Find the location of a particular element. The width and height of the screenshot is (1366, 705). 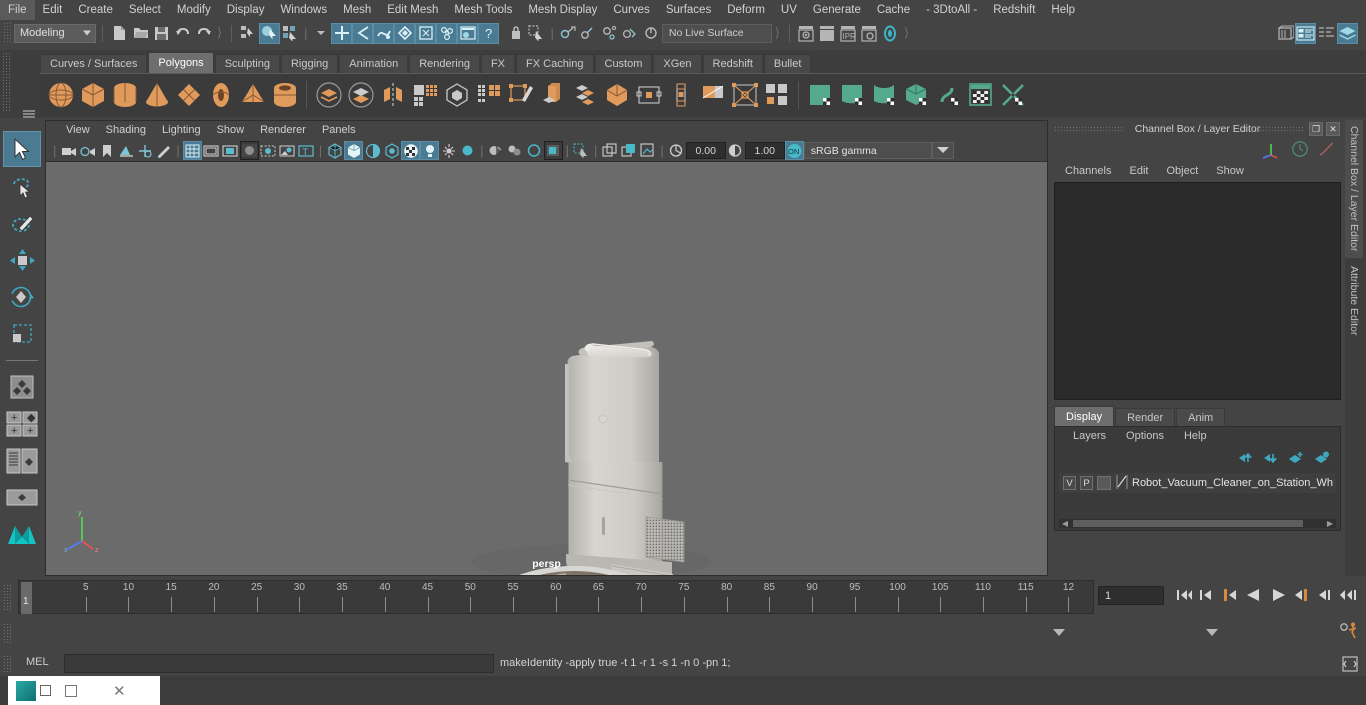

menu-item-curves: Curves is located at coordinates (631, 10).